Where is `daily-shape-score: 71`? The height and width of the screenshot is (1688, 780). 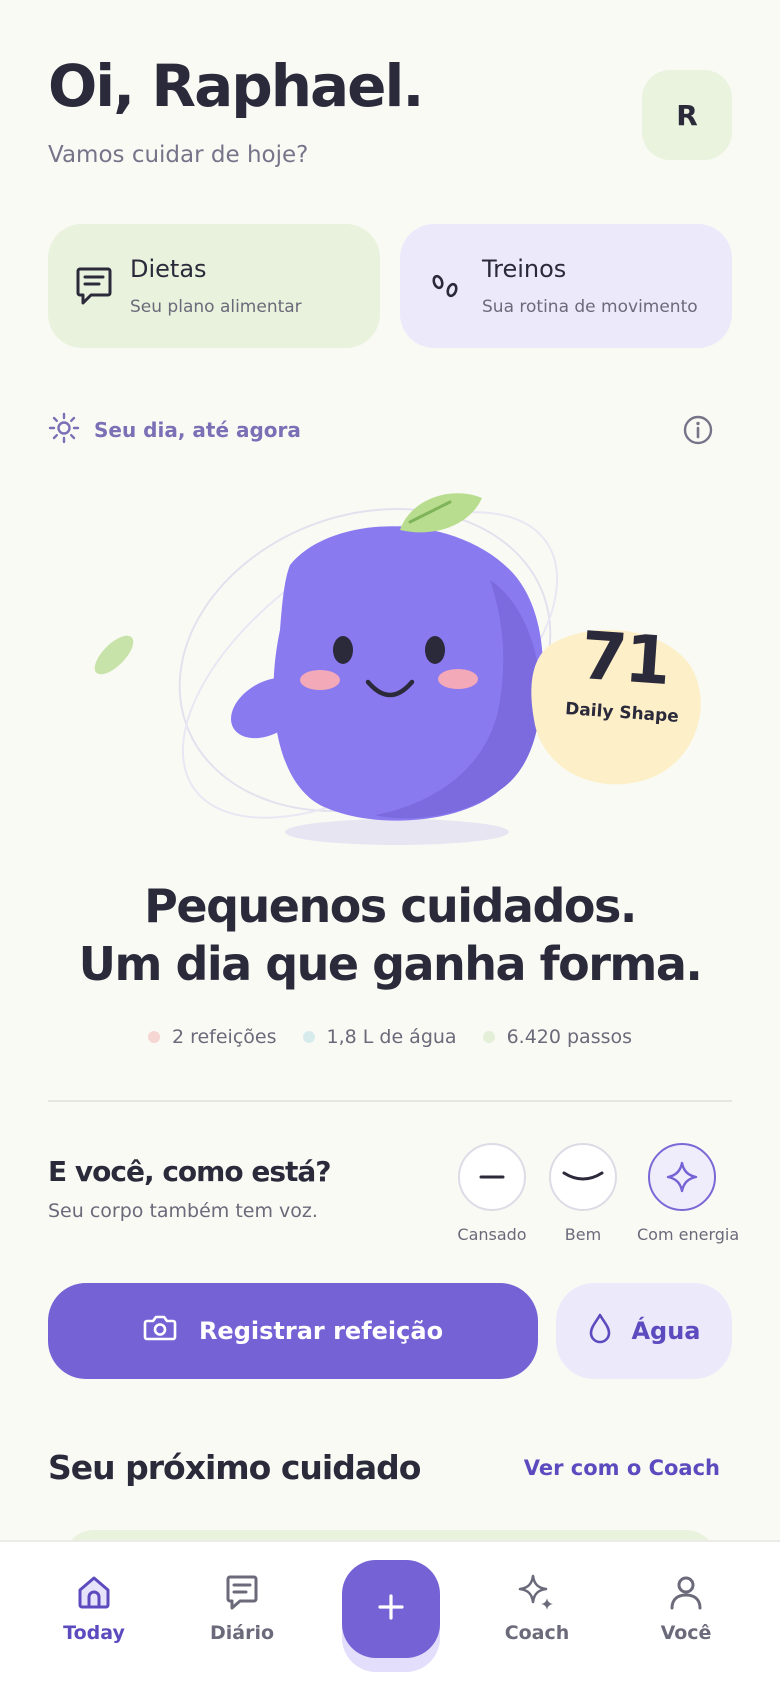
daily-shape-score: 71 is located at coordinates (625, 658).